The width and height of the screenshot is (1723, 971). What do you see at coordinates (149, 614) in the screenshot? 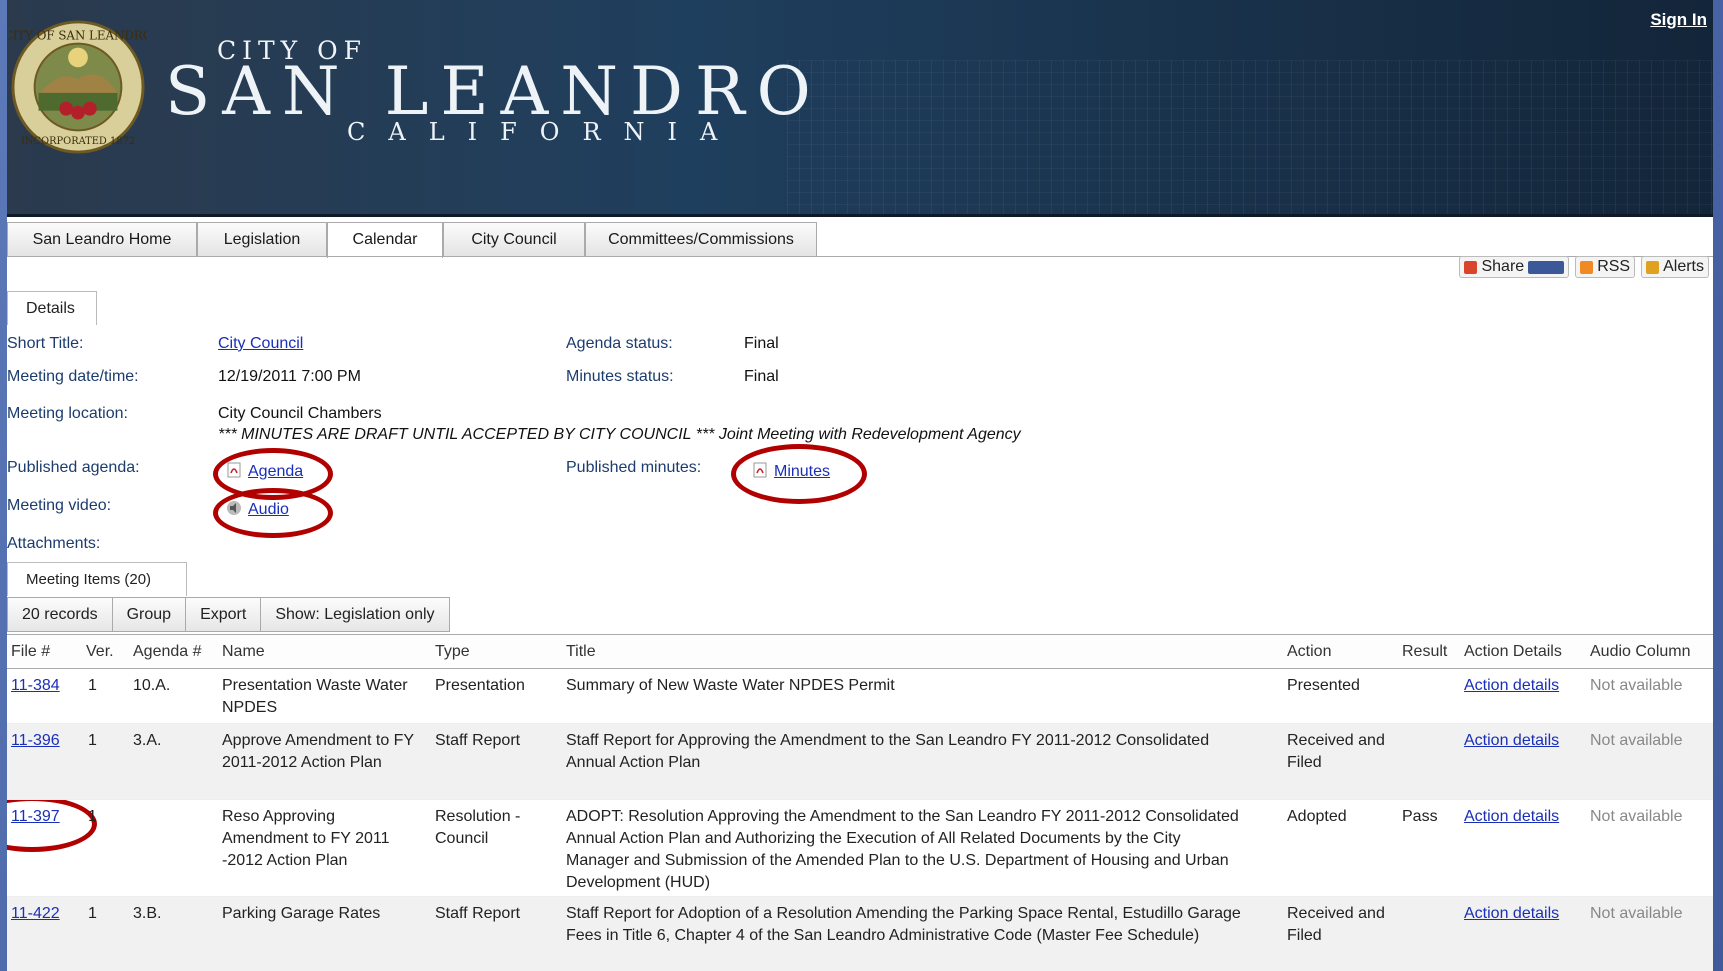
I see `group-button: Group` at bounding box center [149, 614].